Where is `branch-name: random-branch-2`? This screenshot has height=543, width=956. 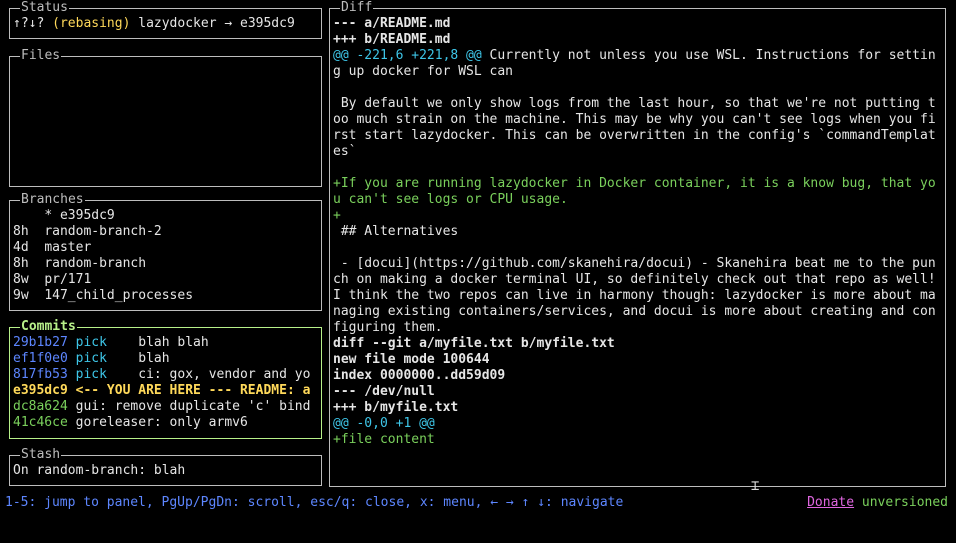 branch-name: random-branch-2 is located at coordinates (103, 231).